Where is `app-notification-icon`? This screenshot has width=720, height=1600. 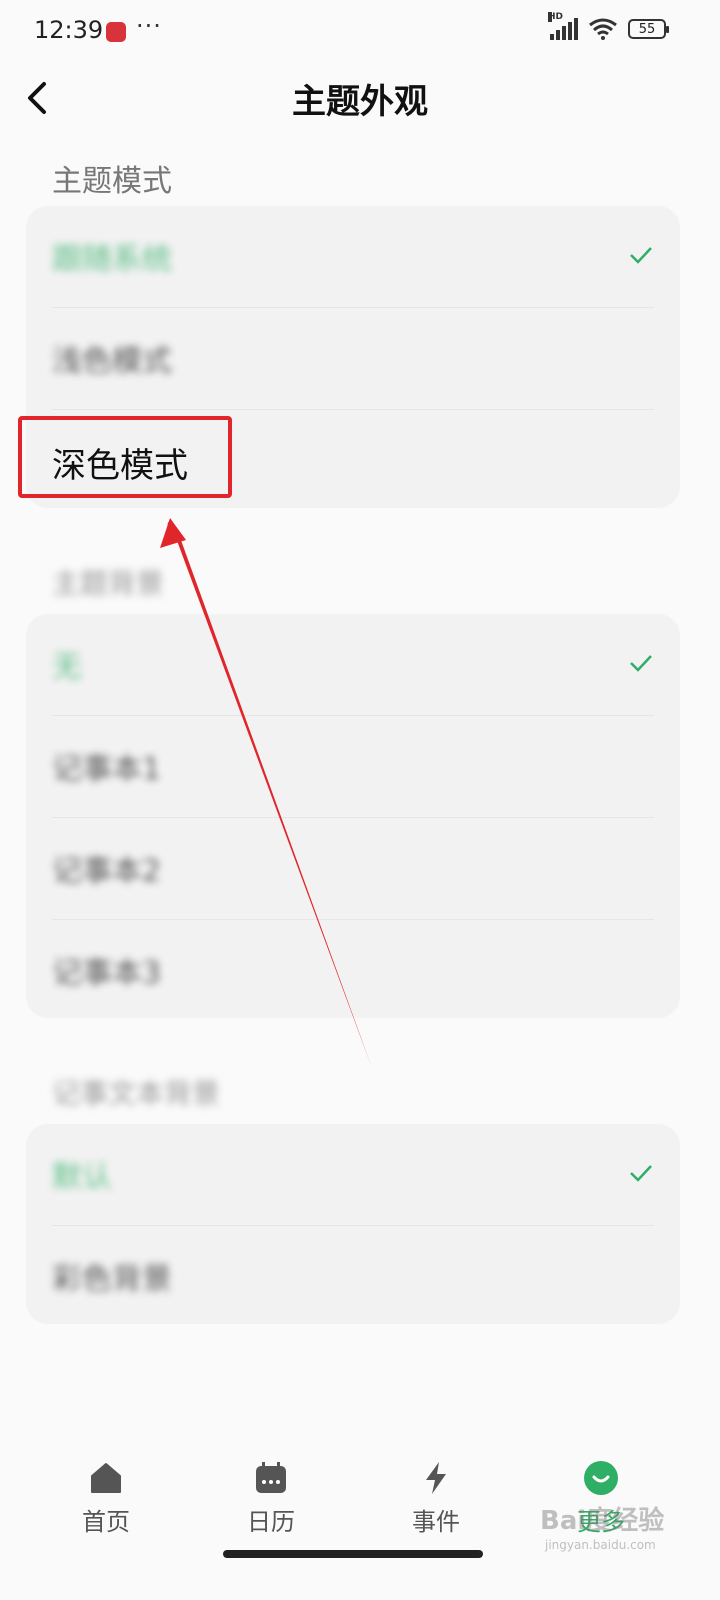
app-notification-icon is located at coordinates (116, 32).